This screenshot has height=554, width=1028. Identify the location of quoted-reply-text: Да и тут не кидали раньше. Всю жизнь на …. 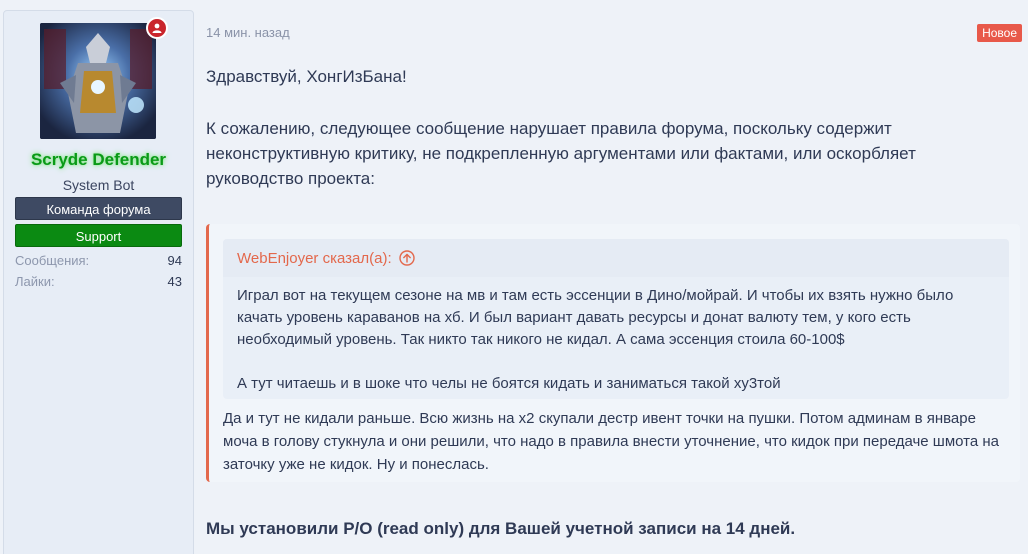
(611, 441).